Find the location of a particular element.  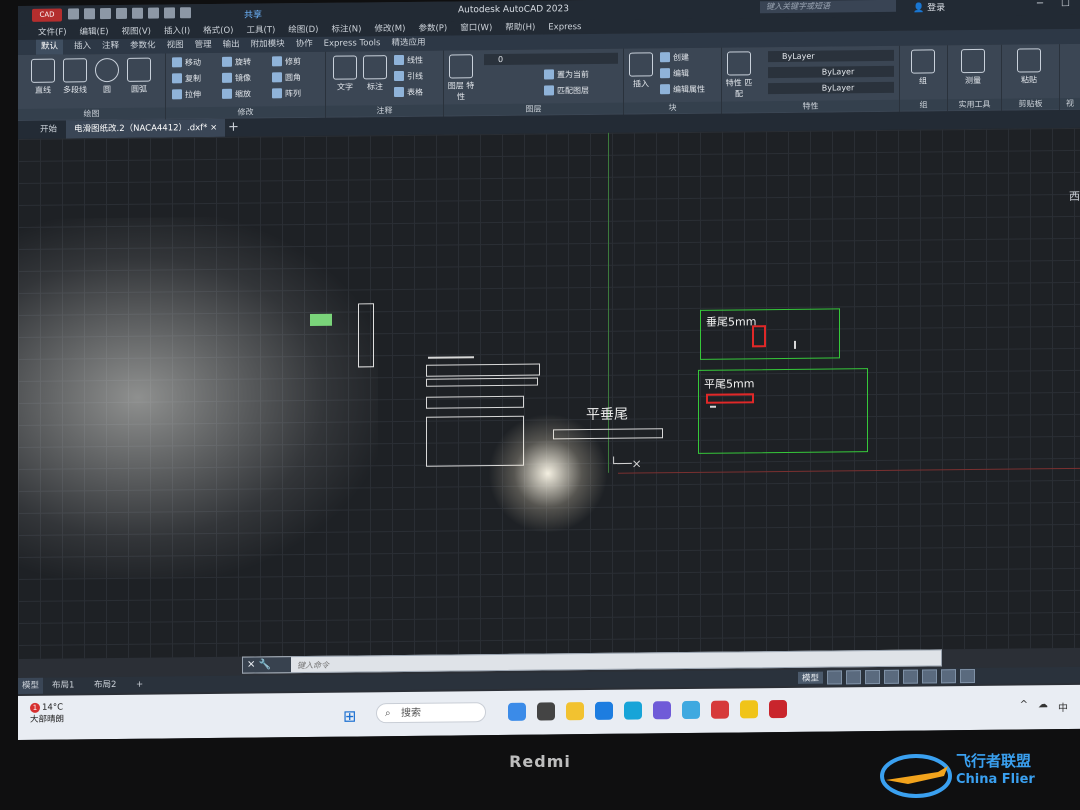

redo-icon is located at coordinates (185, 13).